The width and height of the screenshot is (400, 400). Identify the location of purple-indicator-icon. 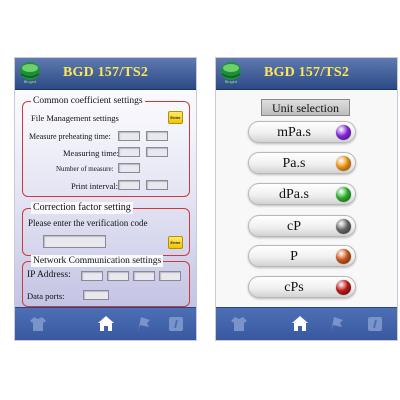
(343, 132).